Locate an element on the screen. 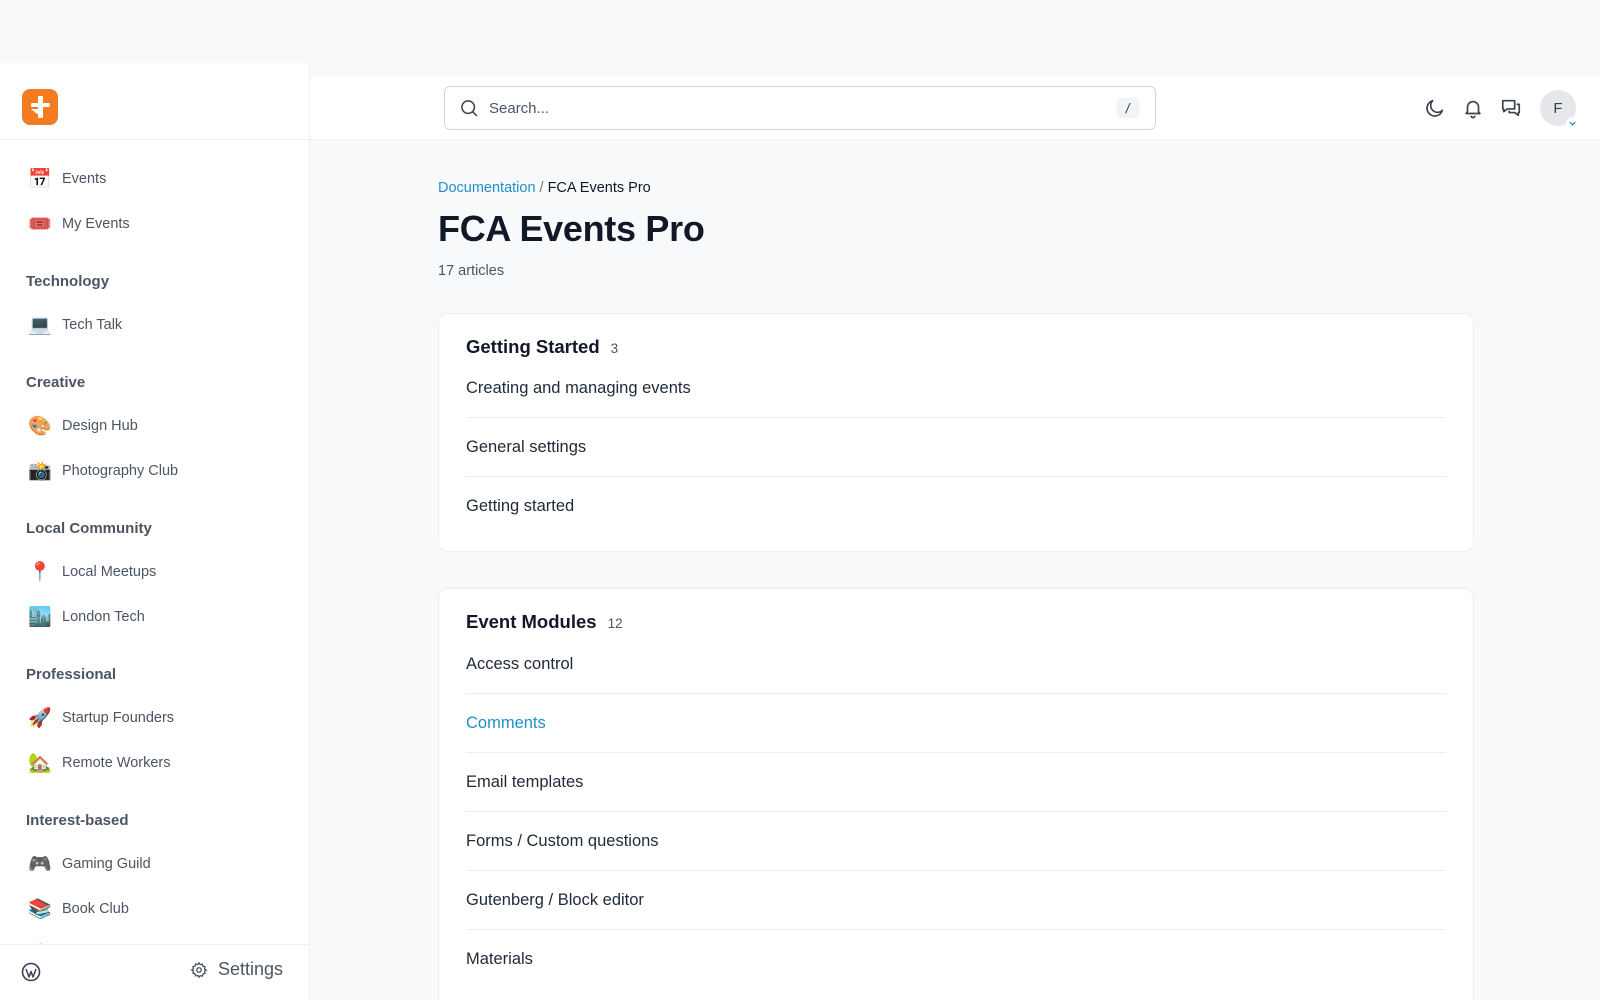 The height and width of the screenshot is (1000, 1600). breadcrumb: Documentation / FCA Events Pro is located at coordinates (544, 188).